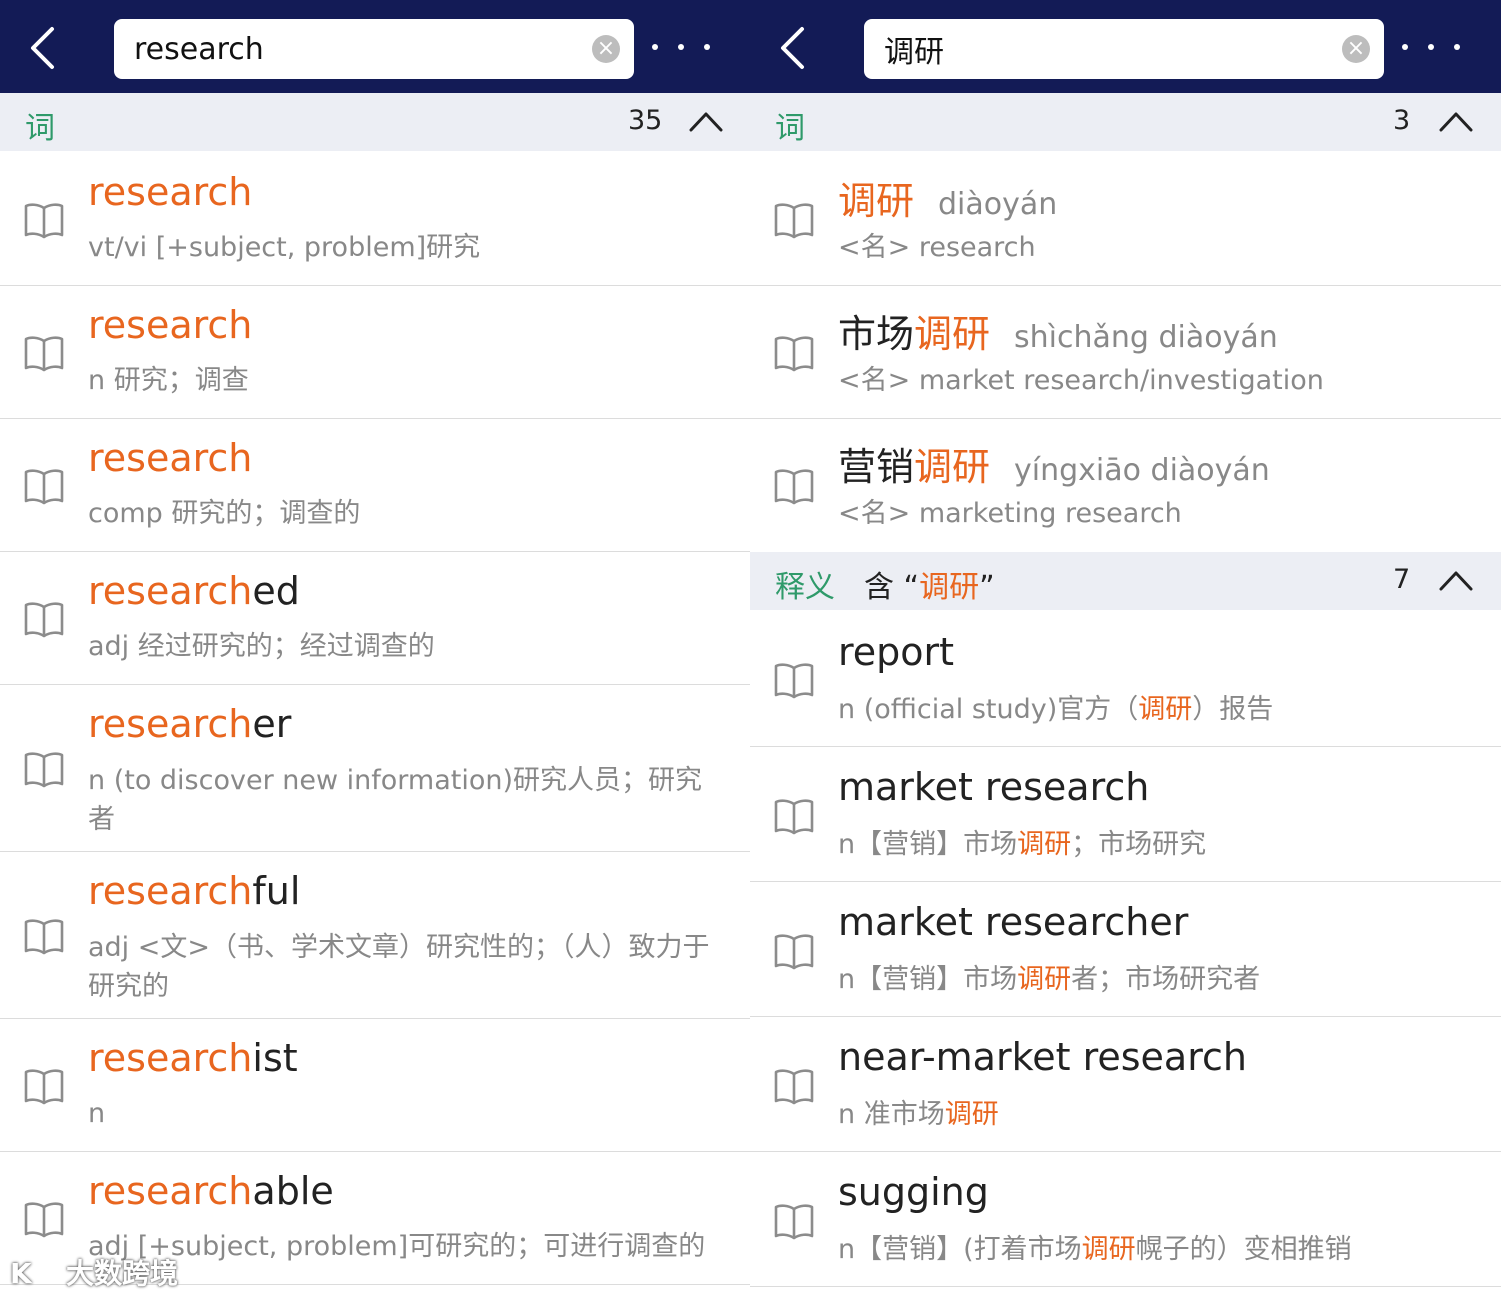 The image size is (1501, 1299). I want to click on entry-row: research comp 研究的；调查的, so click(375, 485).